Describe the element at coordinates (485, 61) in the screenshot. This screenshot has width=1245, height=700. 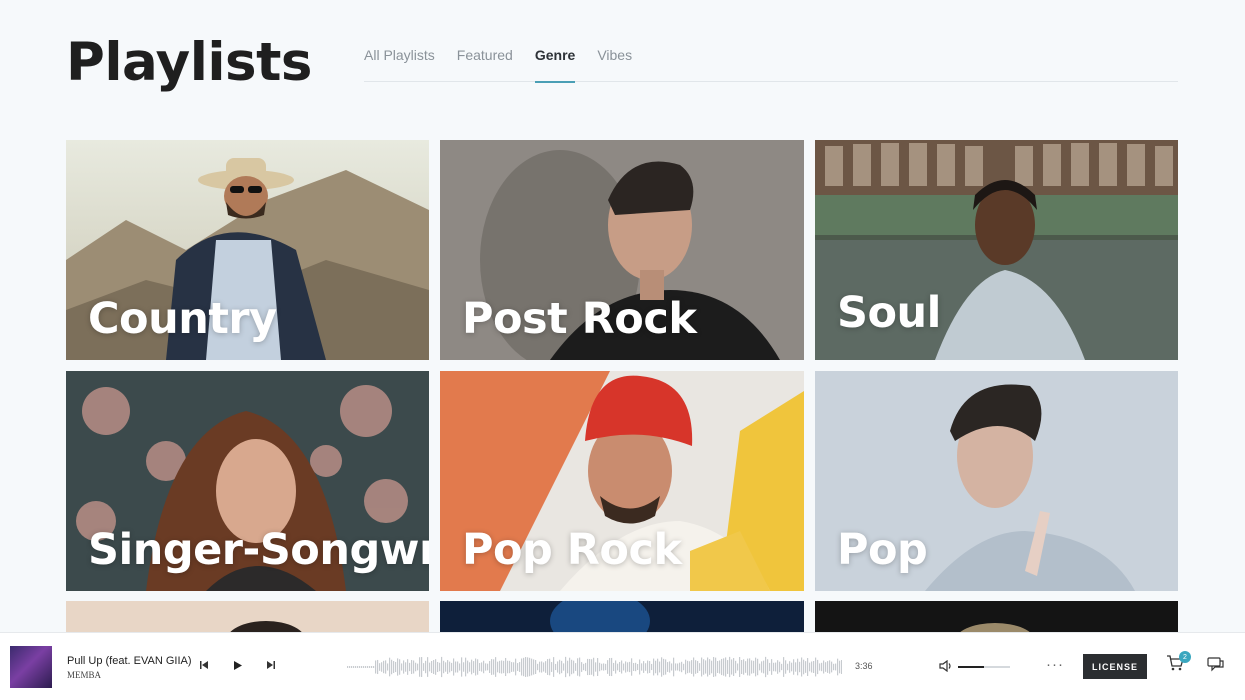
I see `tab-featured: Featured` at that location.